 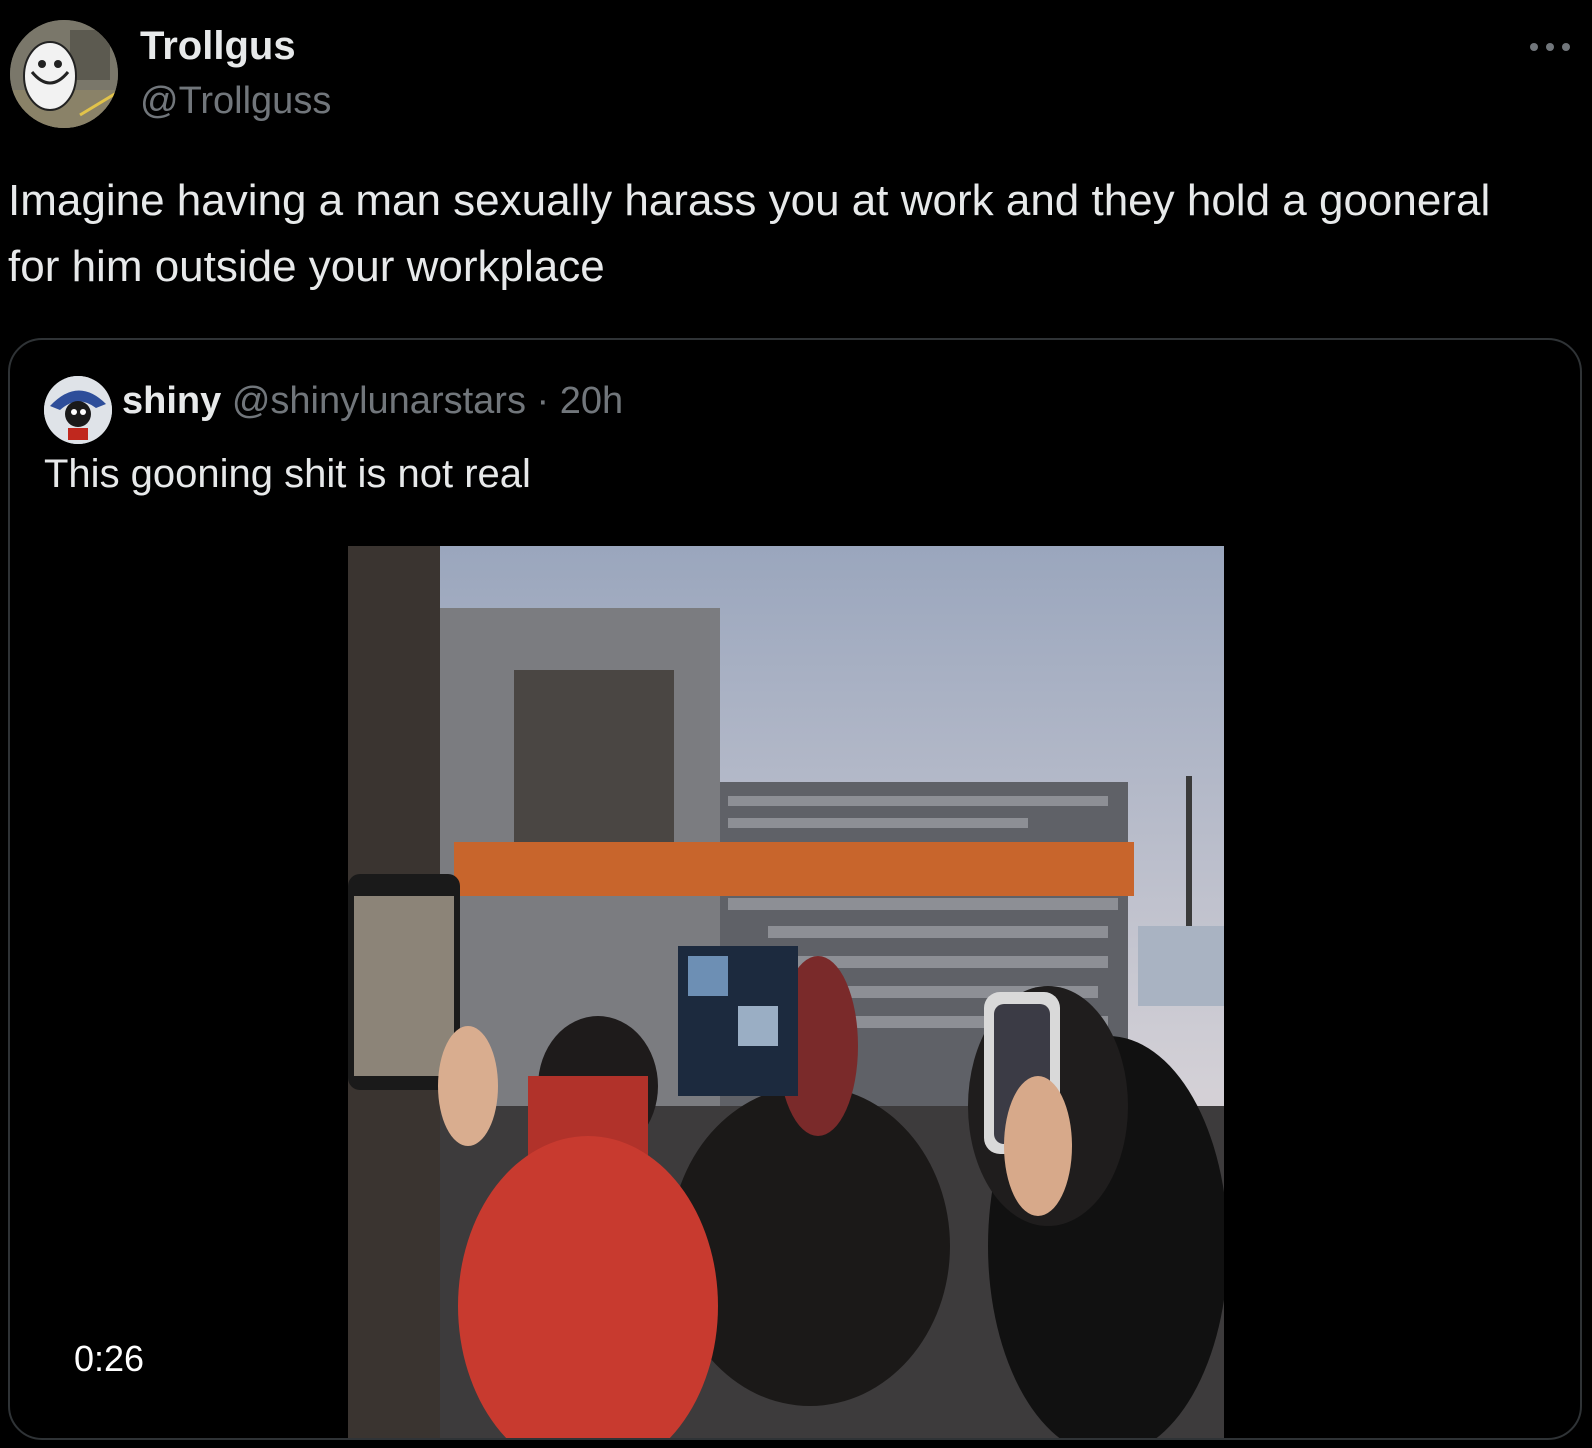 I want to click on author-handle: @Trollguss, so click(x=235, y=101).